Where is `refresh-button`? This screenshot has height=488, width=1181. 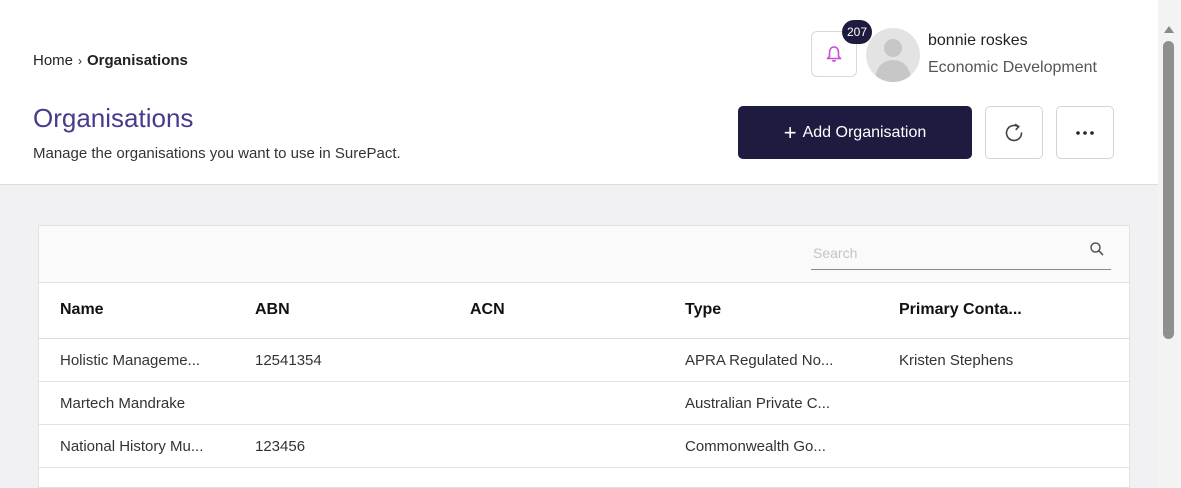
refresh-button is located at coordinates (1014, 132).